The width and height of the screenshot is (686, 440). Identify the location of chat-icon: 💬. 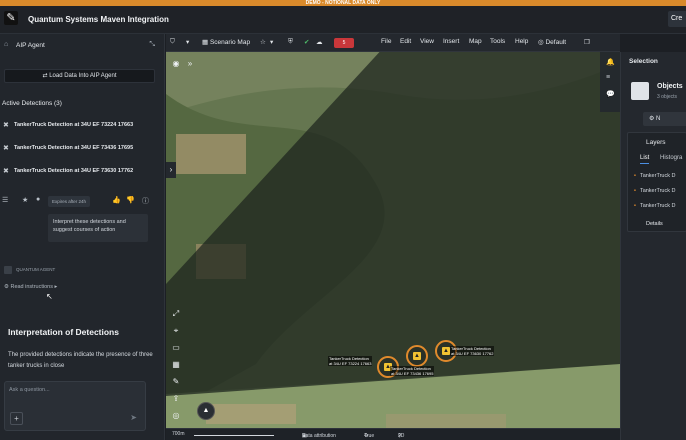
(610, 94).